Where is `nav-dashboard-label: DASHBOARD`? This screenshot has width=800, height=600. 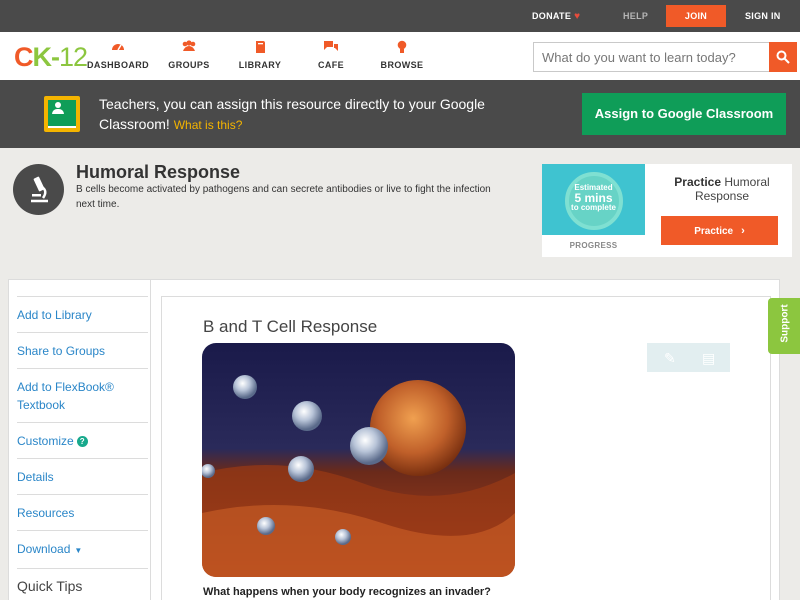
nav-dashboard-label: DASHBOARD is located at coordinates (118, 65).